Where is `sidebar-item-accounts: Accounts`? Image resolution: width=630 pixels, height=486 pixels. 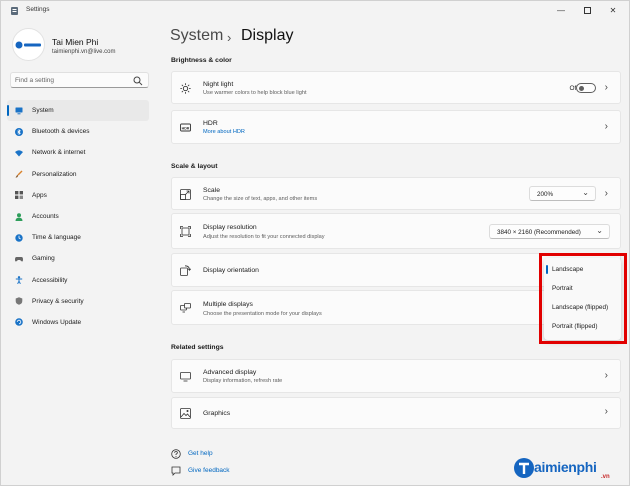 sidebar-item-accounts: Accounts is located at coordinates (78, 216).